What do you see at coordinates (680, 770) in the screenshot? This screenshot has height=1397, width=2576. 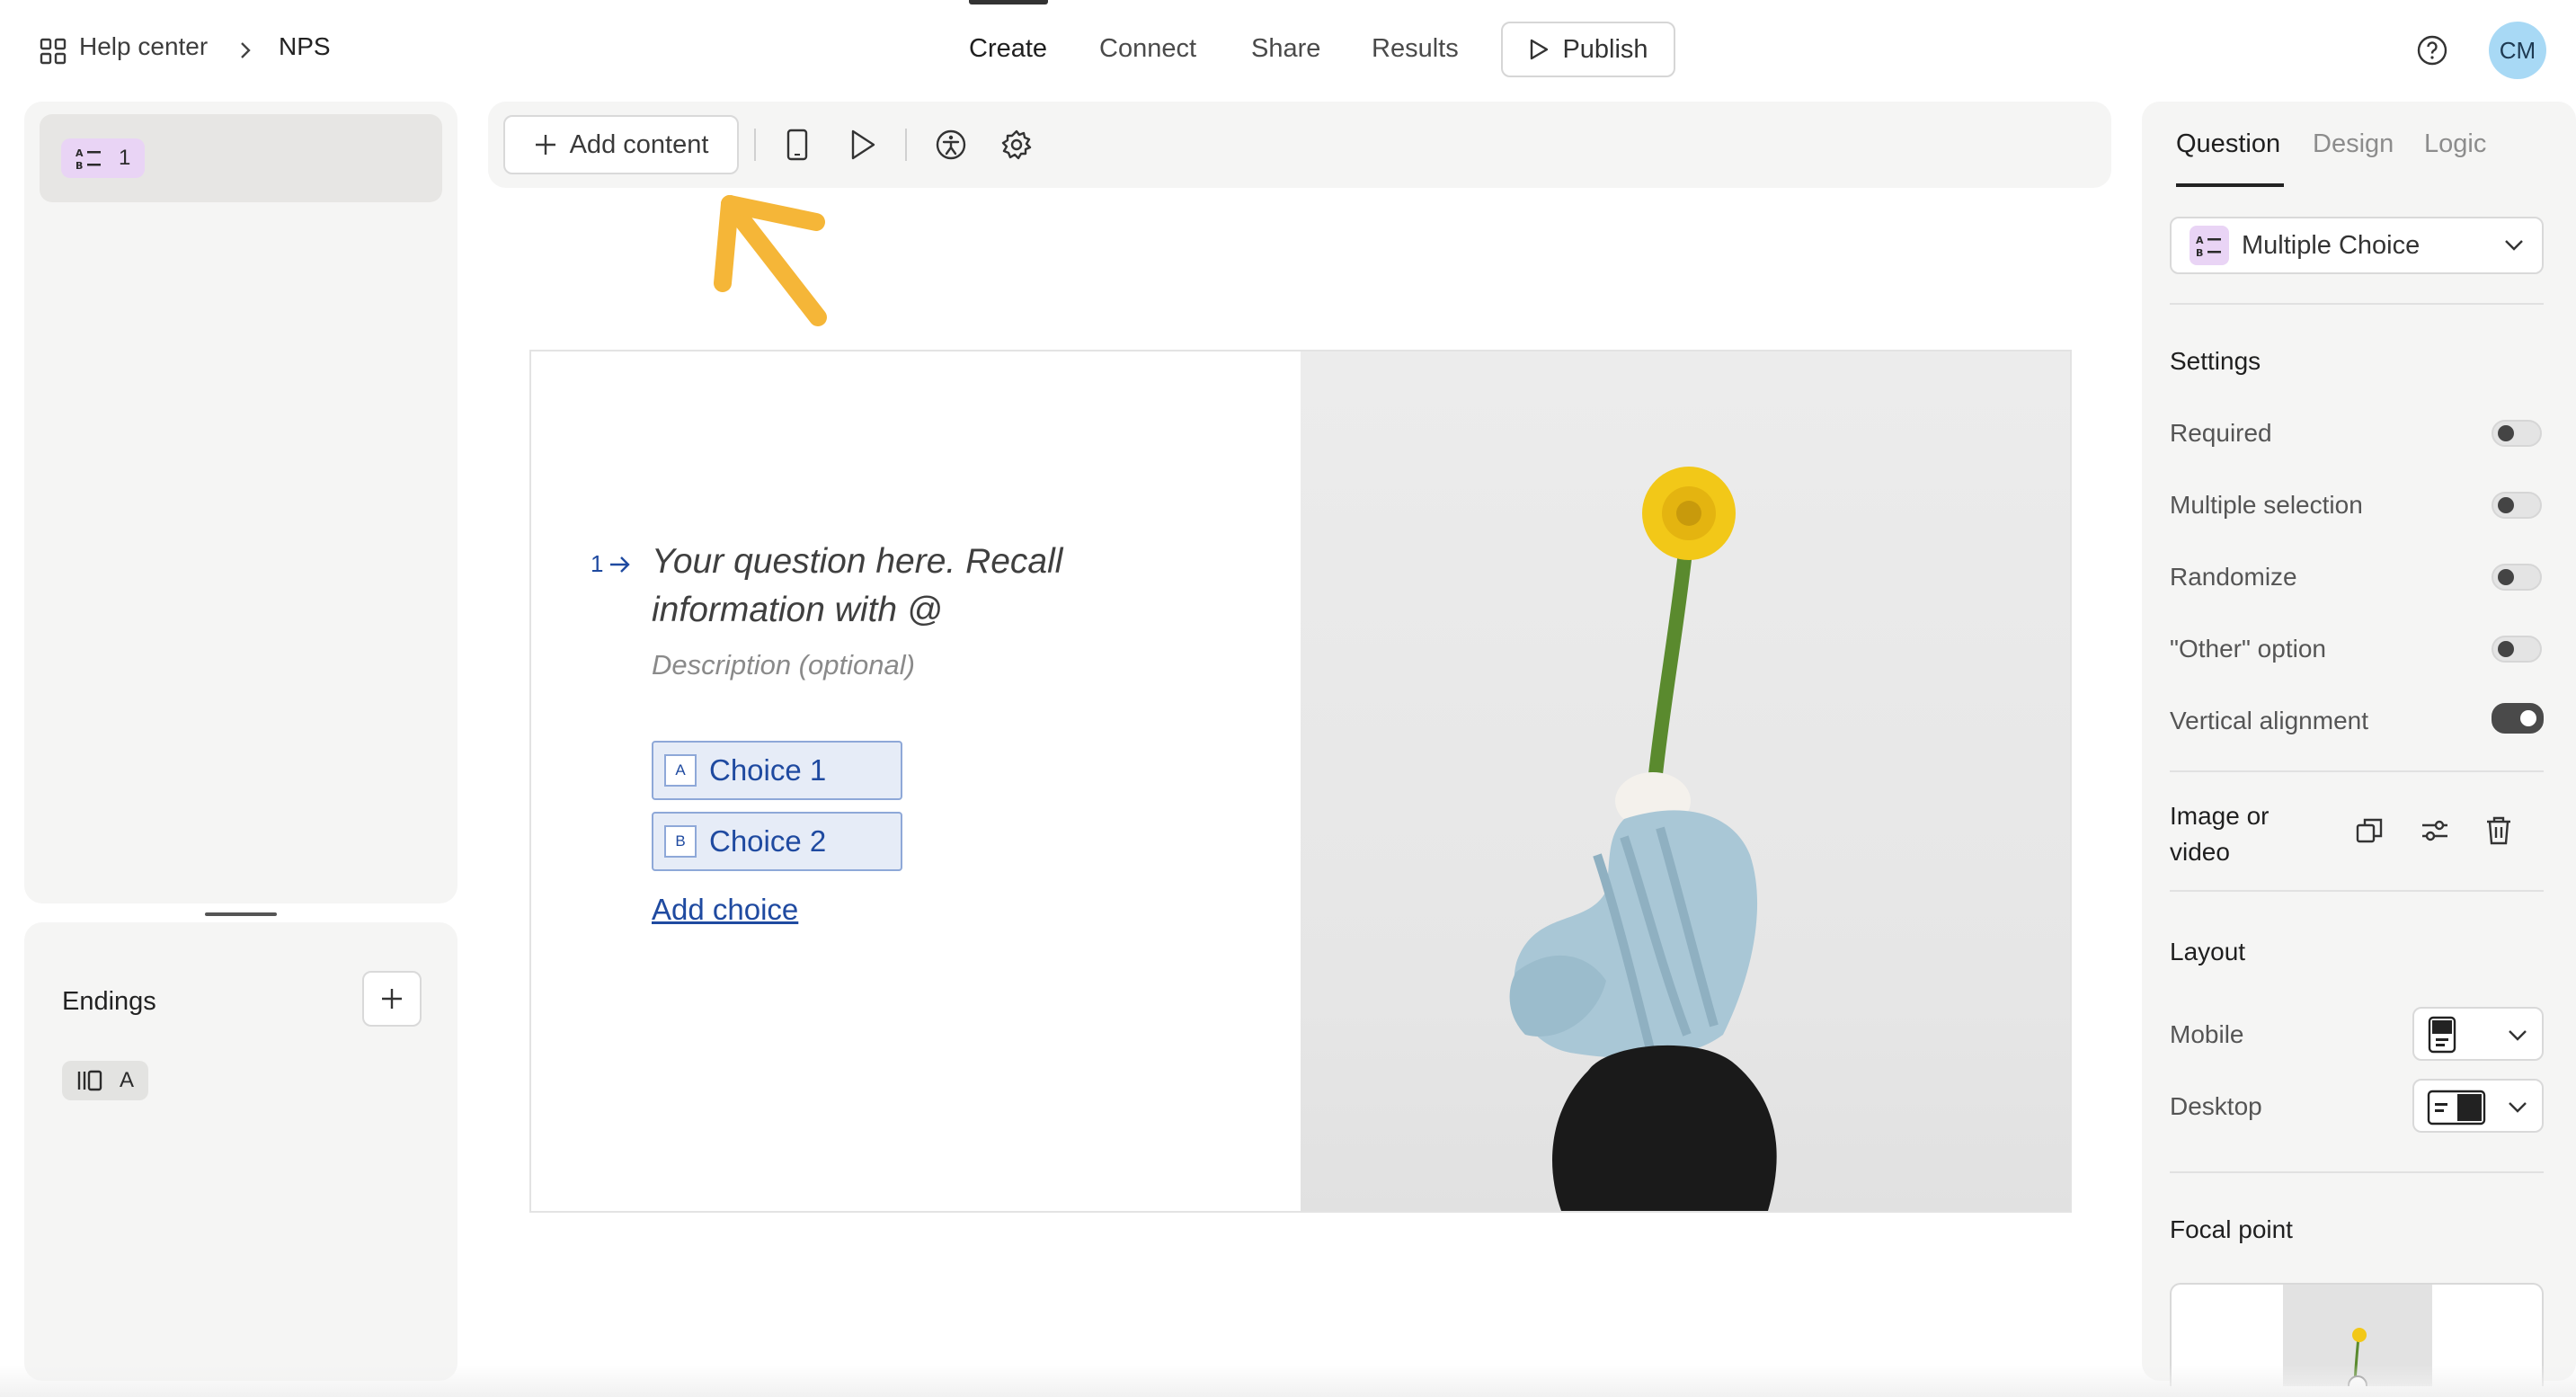 I see `choice-key: A` at bounding box center [680, 770].